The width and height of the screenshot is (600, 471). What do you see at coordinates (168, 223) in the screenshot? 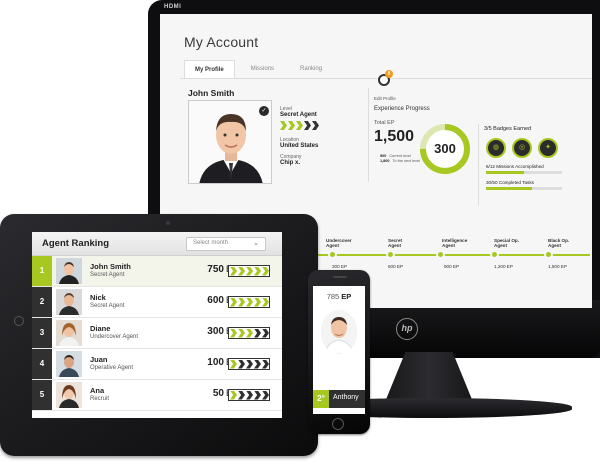
I see `tablet-camera` at bounding box center [168, 223].